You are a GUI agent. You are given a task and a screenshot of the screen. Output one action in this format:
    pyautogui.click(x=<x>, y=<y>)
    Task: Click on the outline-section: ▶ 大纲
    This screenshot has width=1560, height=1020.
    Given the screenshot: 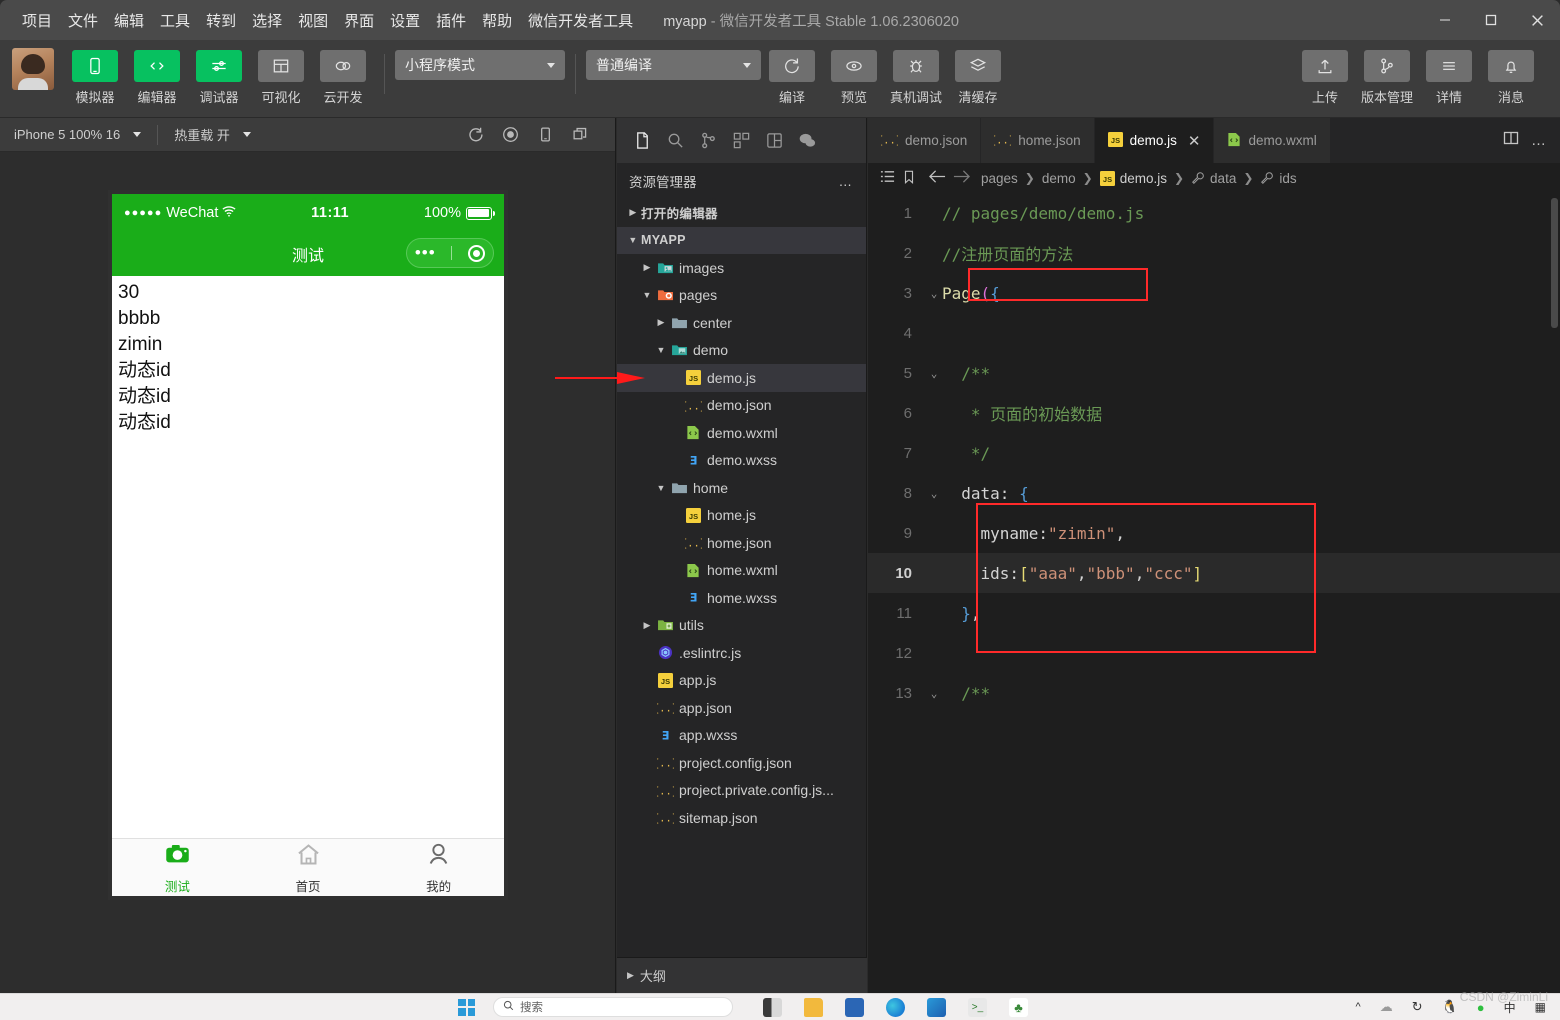 What is the action you would take?
    pyautogui.click(x=742, y=975)
    